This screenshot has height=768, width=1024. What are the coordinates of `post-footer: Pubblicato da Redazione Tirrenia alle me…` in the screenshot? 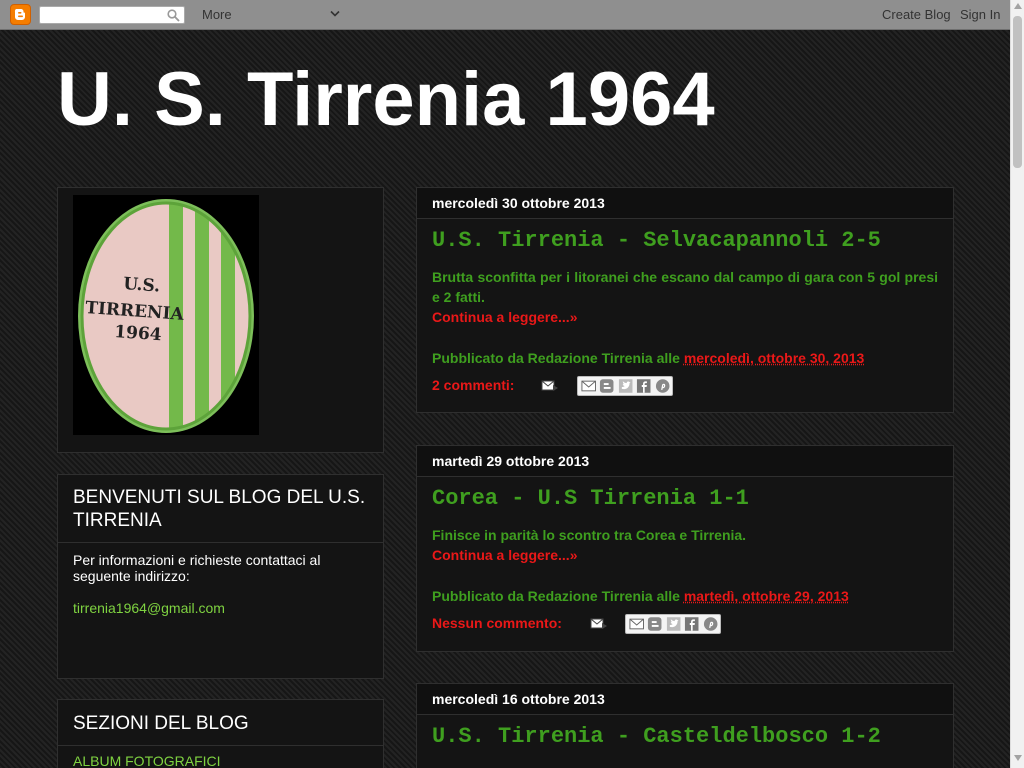 It's located at (648, 358).